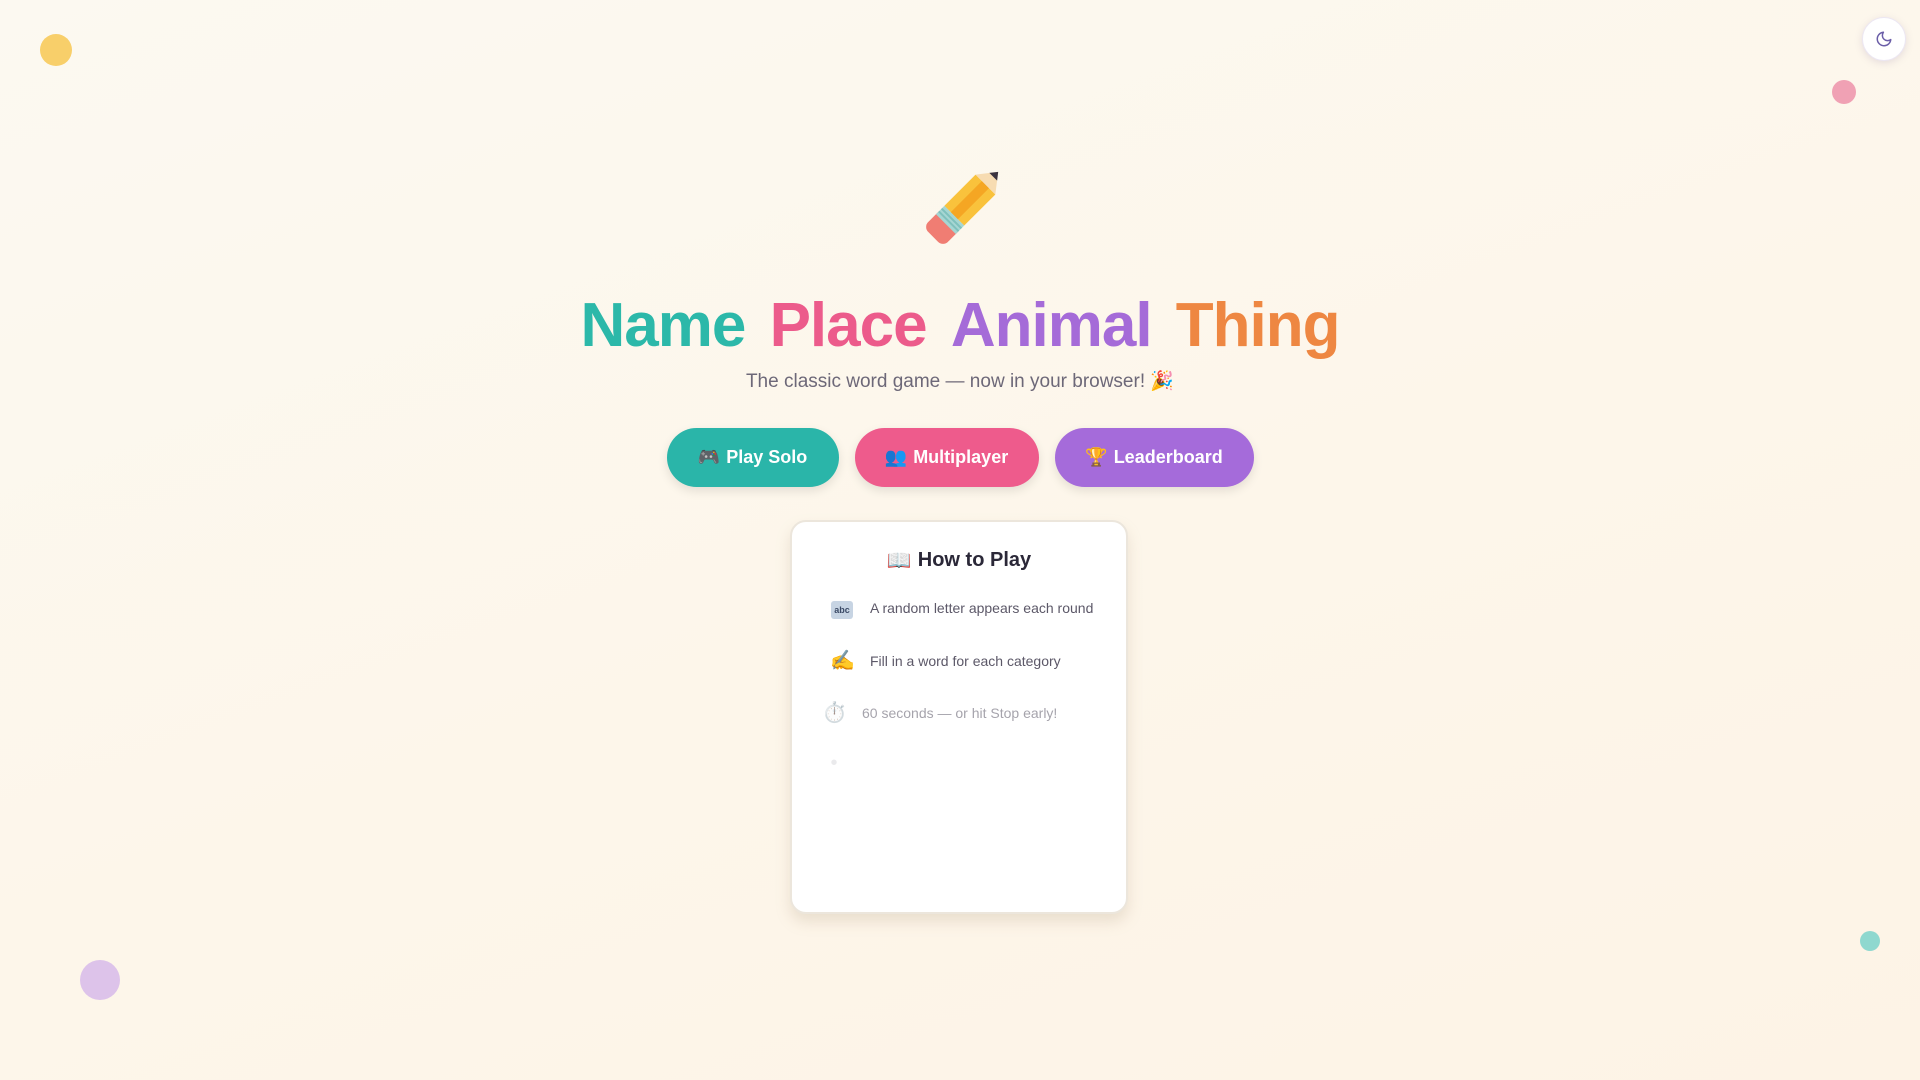 This screenshot has width=1920, height=1080. I want to click on moon-icon, so click(1884, 39).